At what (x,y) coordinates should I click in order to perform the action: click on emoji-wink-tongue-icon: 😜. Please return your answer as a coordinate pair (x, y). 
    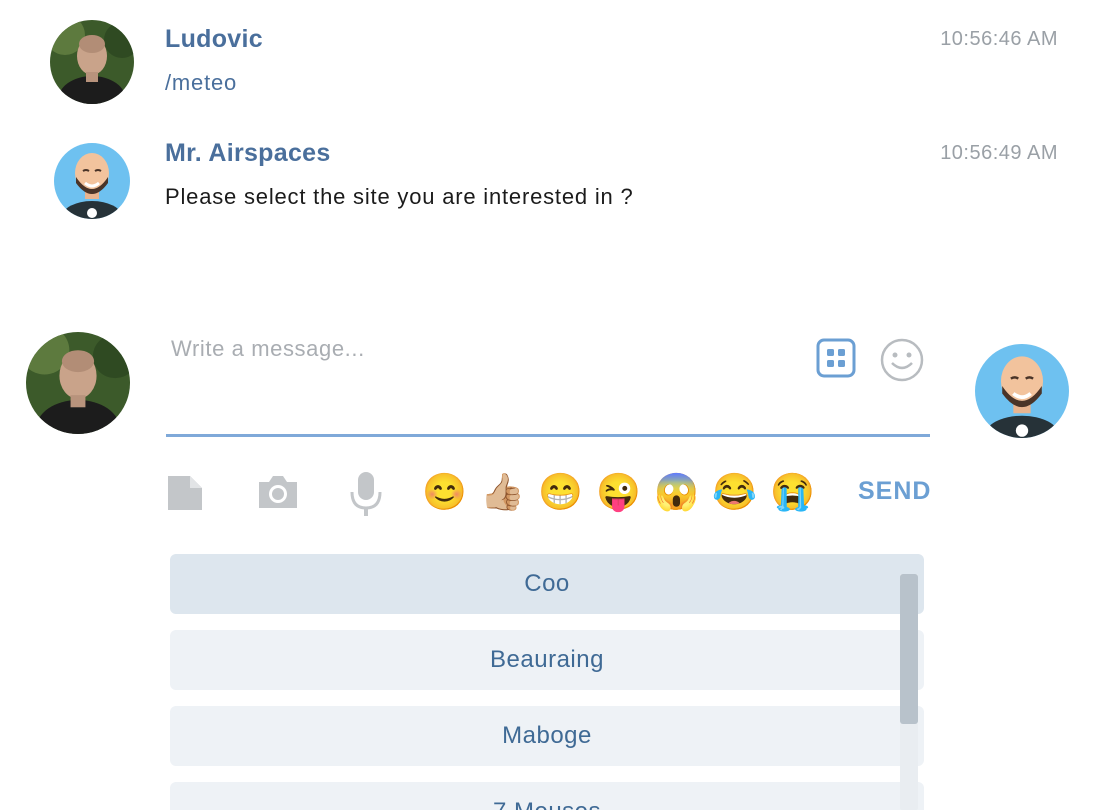
    Looking at the image, I should click on (618, 492).